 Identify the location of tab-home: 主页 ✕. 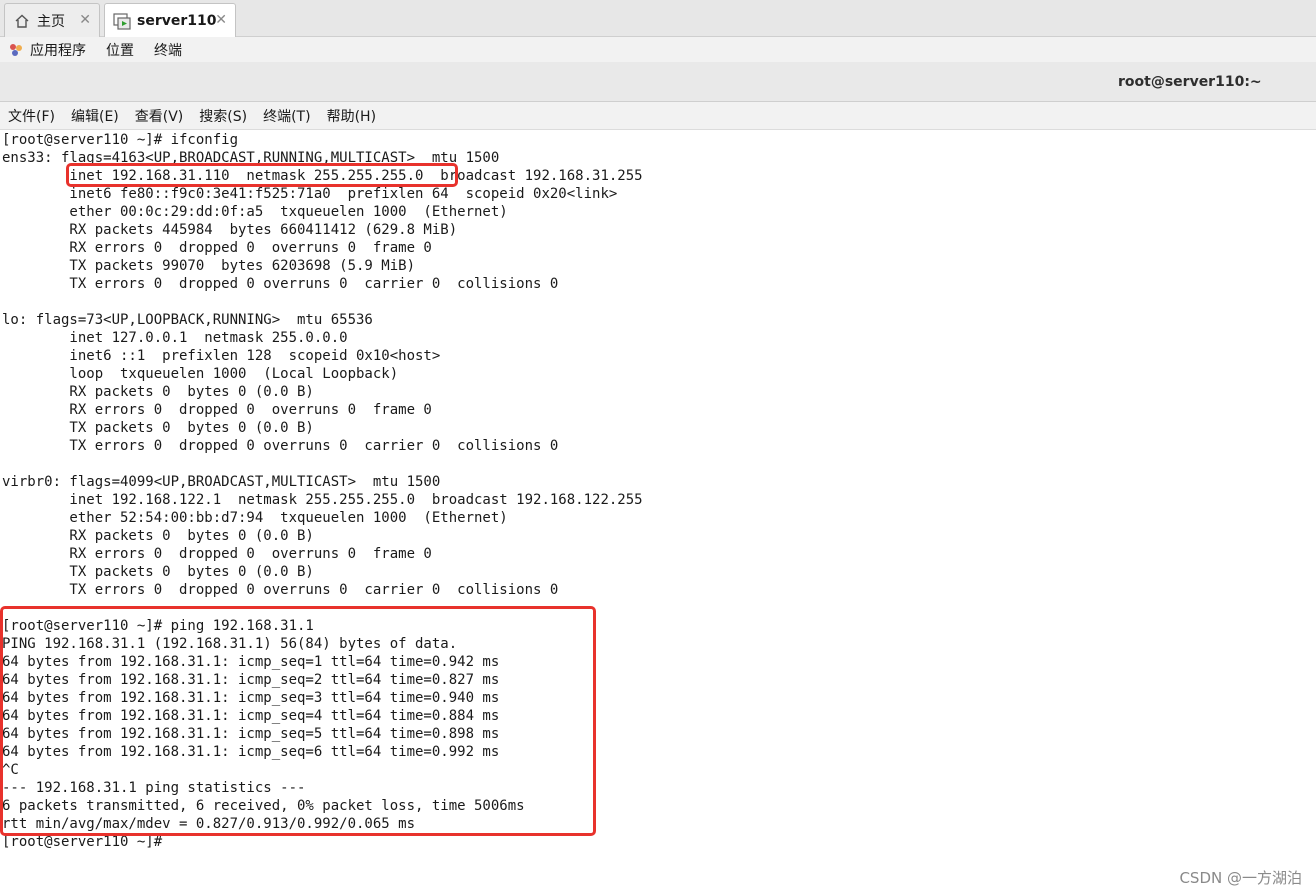
(52, 20).